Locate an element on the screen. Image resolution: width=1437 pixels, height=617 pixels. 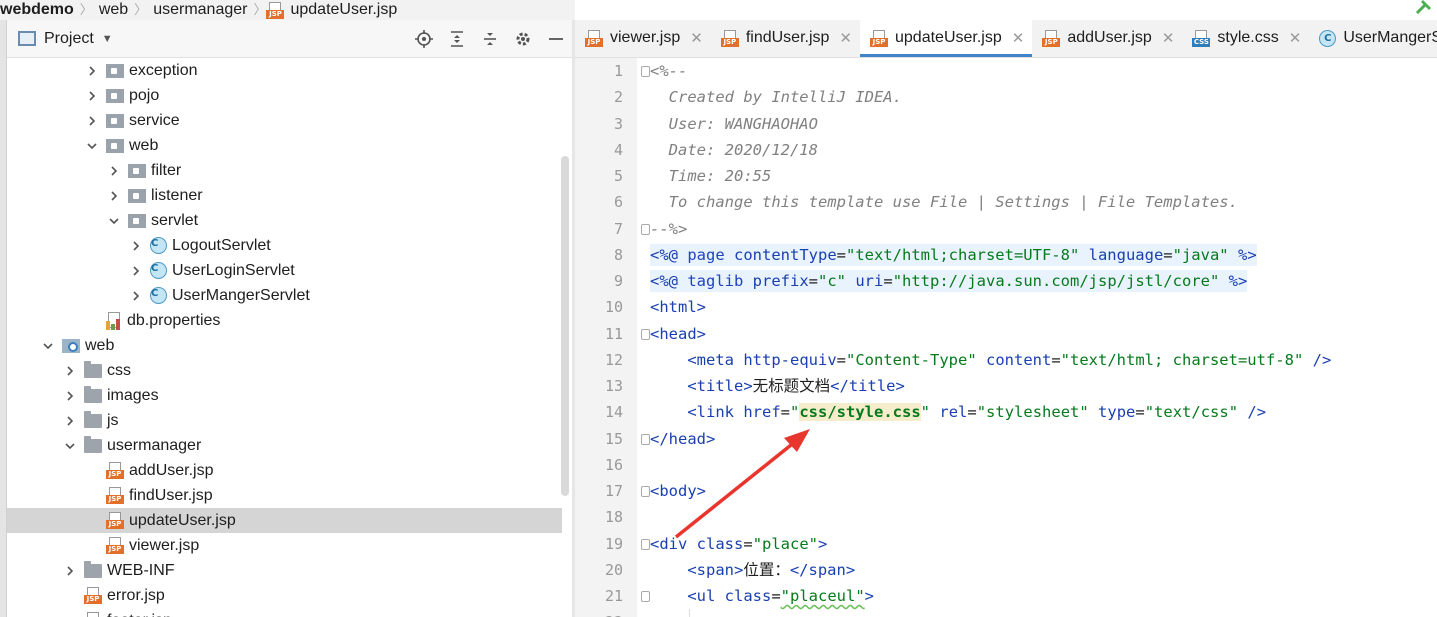
project-view-selector: Project ▼ is located at coordinates (65, 39).